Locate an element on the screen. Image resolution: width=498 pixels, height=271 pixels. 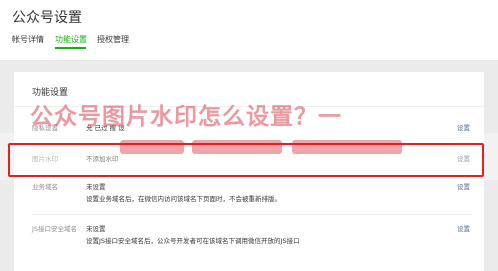
row-label: 隐私设置 is located at coordinates (45, 128).